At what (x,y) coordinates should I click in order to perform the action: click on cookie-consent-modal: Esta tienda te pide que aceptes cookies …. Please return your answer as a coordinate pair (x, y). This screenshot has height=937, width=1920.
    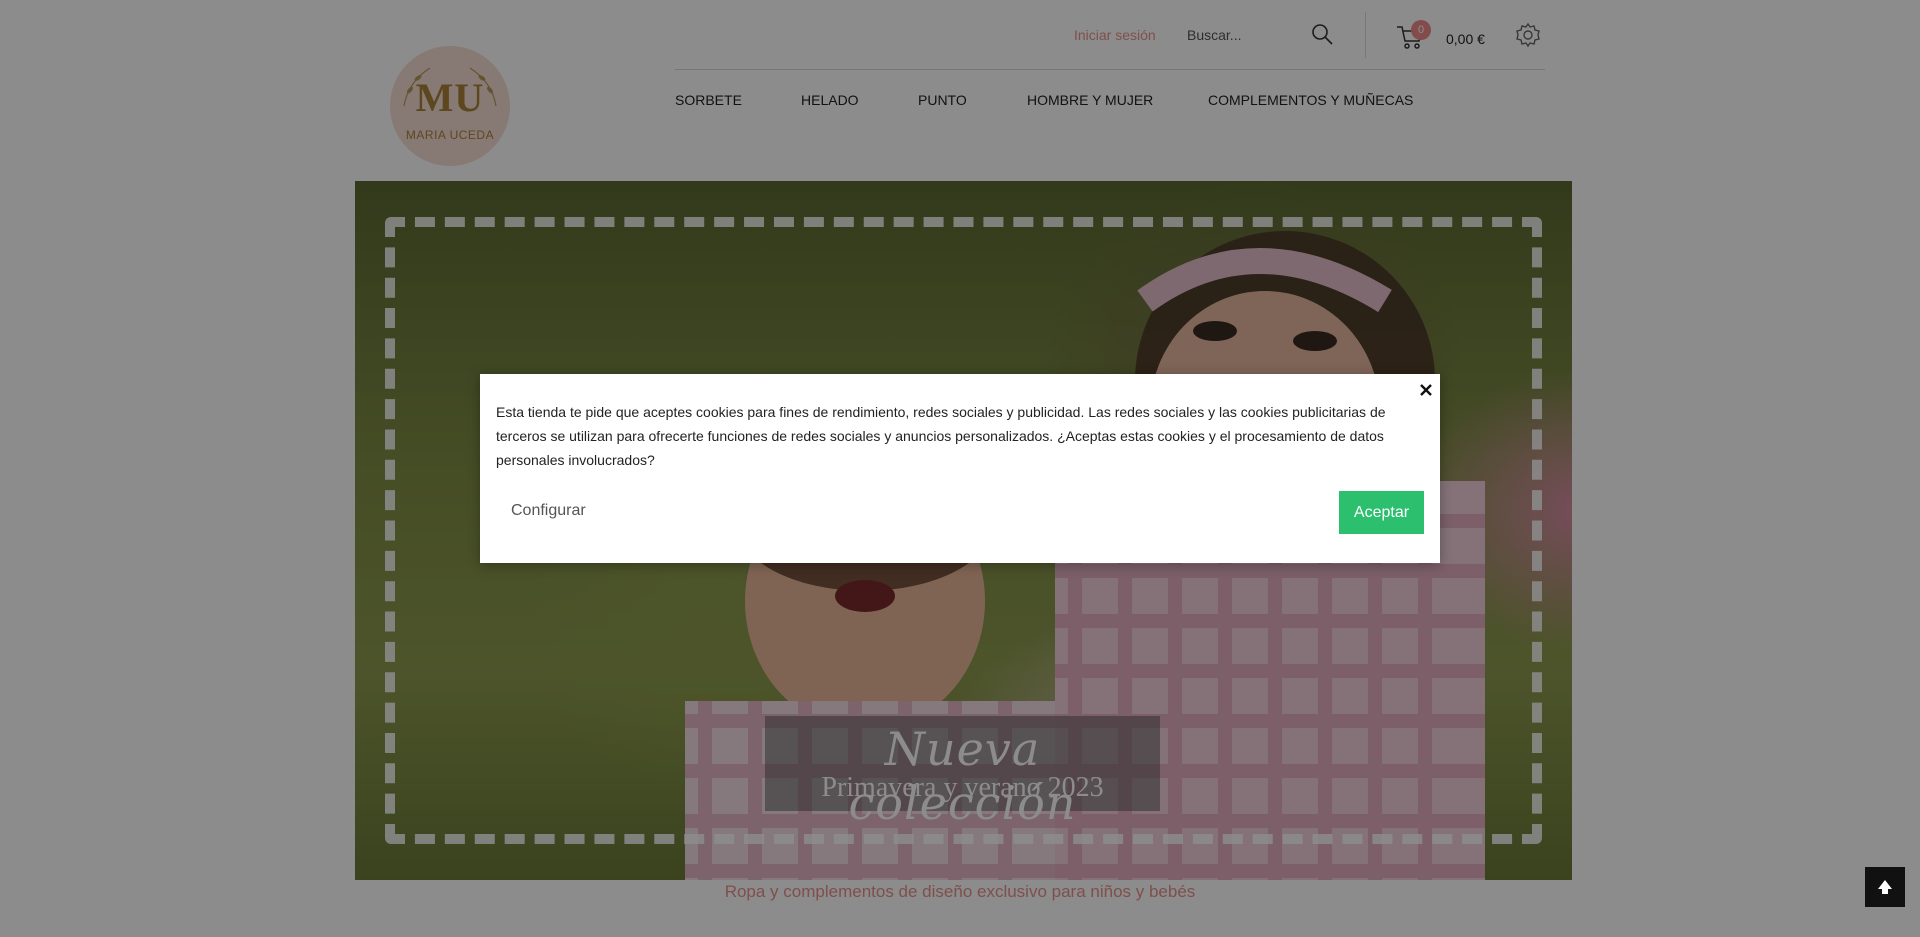
    Looking at the image, I should click on (960, 468).